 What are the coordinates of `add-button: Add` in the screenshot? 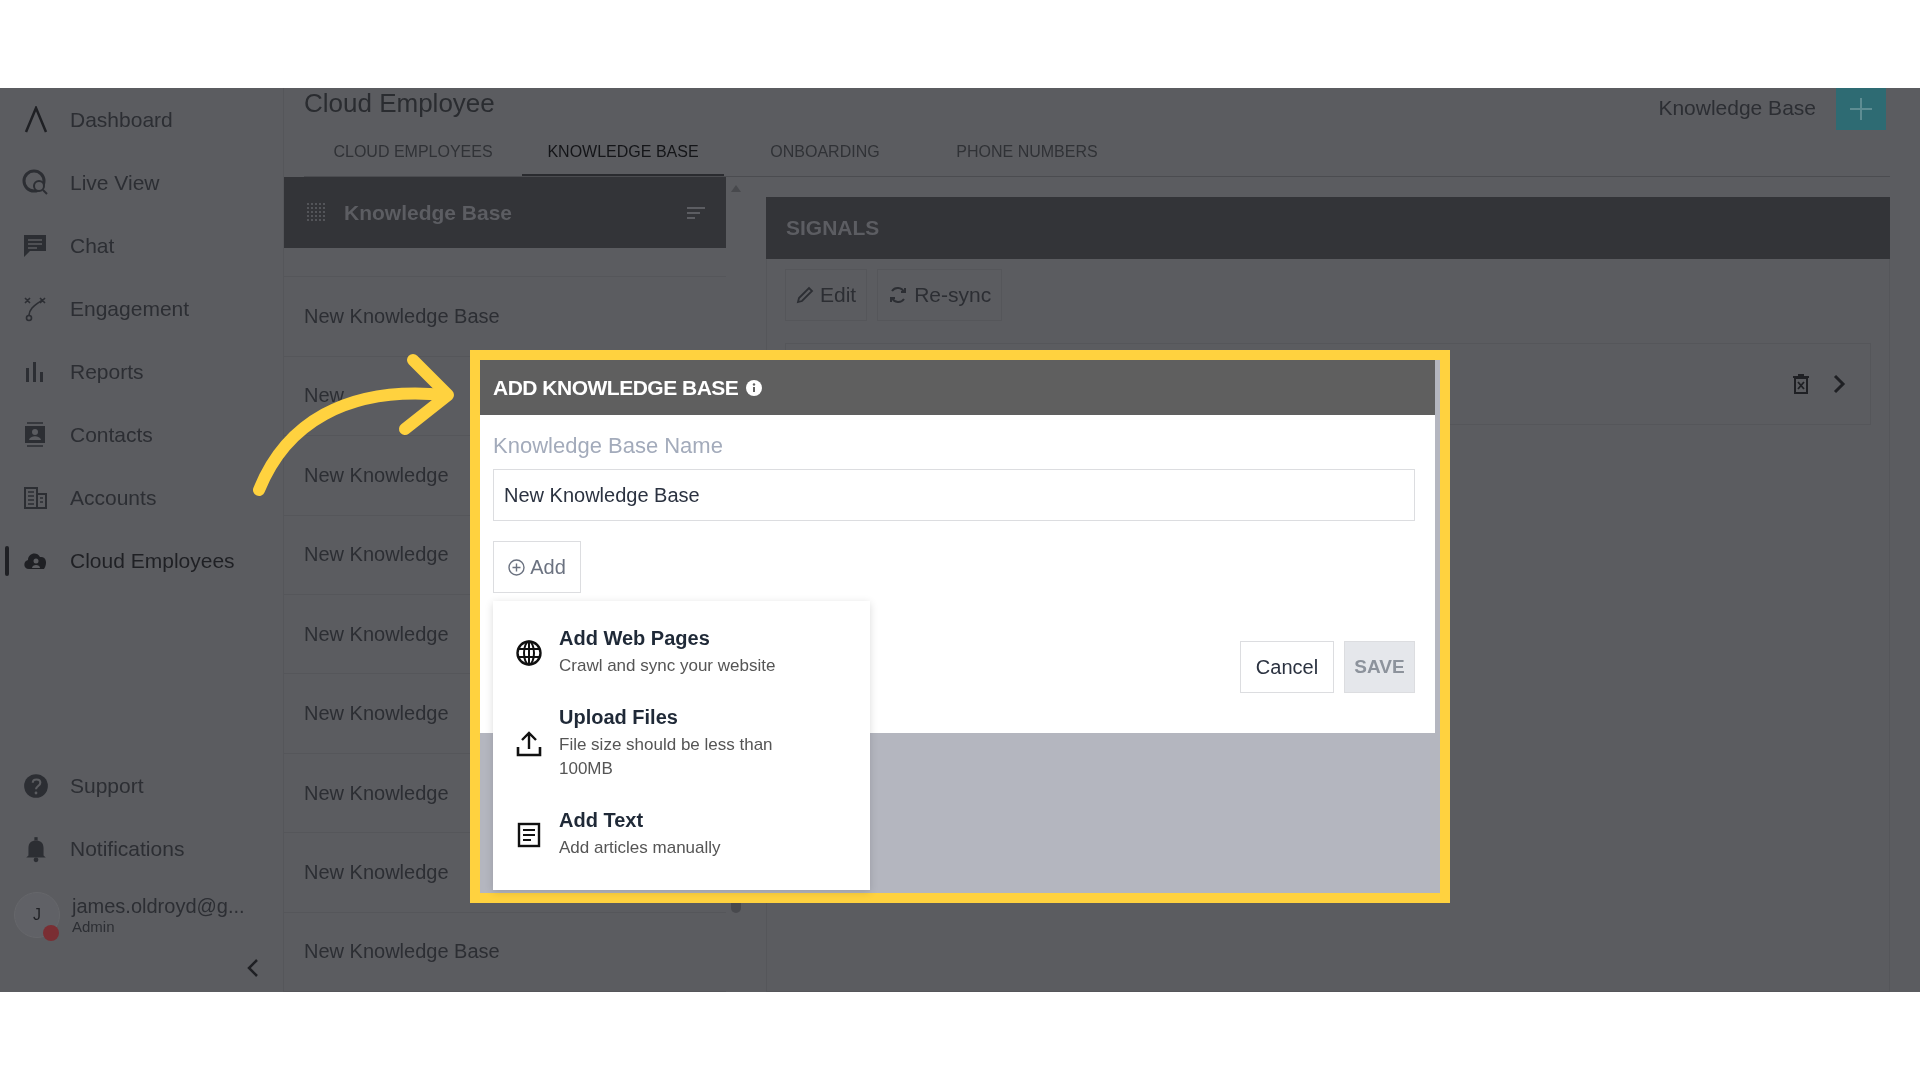 It's located at (537, 567).